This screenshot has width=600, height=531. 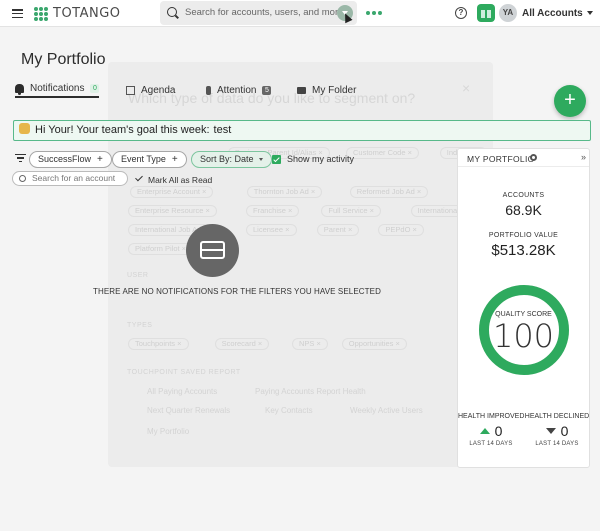 I want to click on chip-label: Event Type, so click(x=143, y=159).